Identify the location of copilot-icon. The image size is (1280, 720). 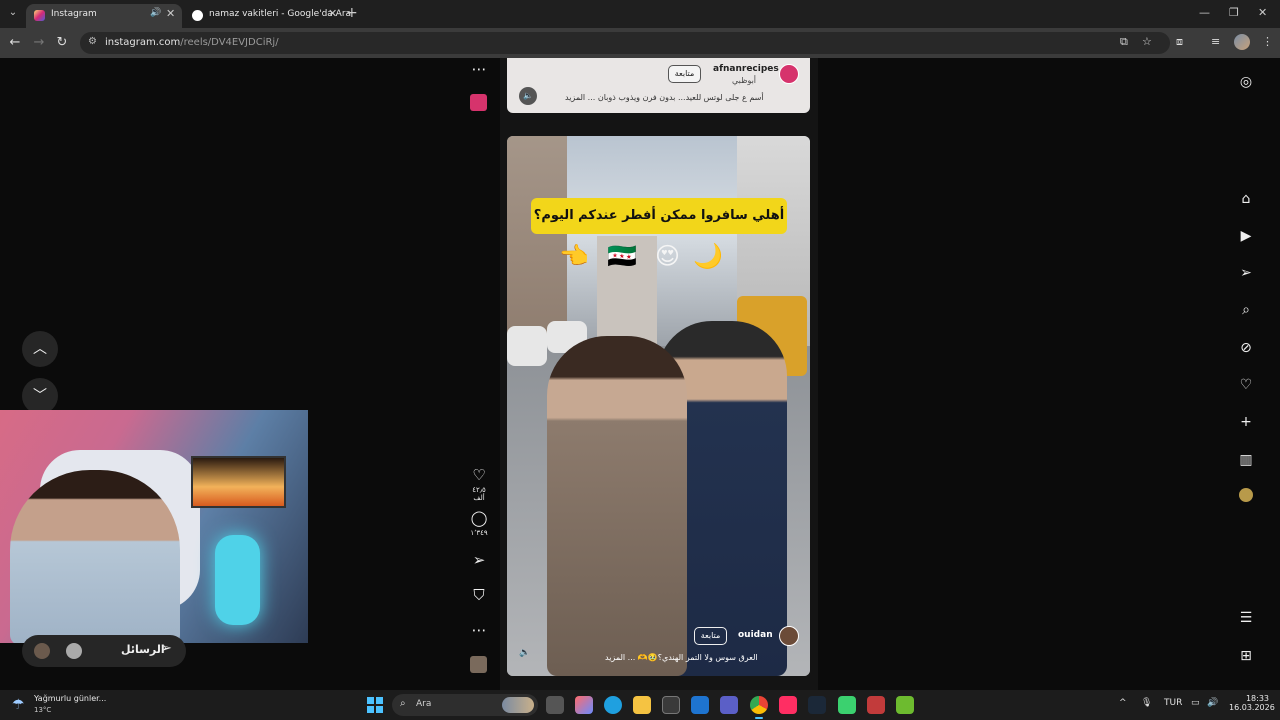
(584, 705).